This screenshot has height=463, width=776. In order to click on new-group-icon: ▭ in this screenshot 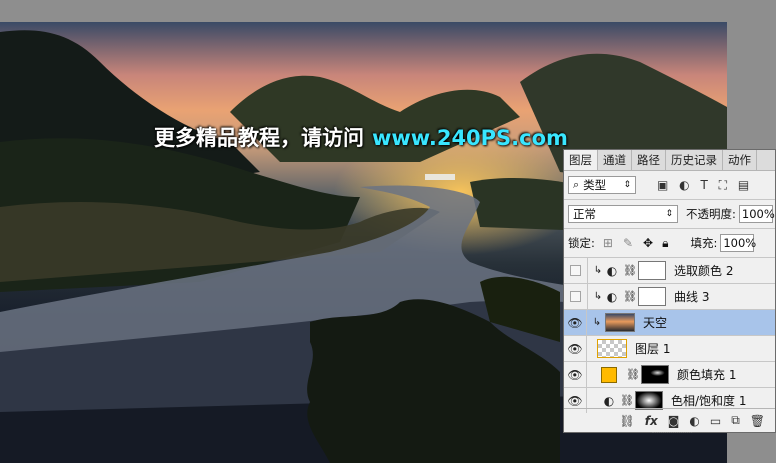, I will do `click(715, 421)`.